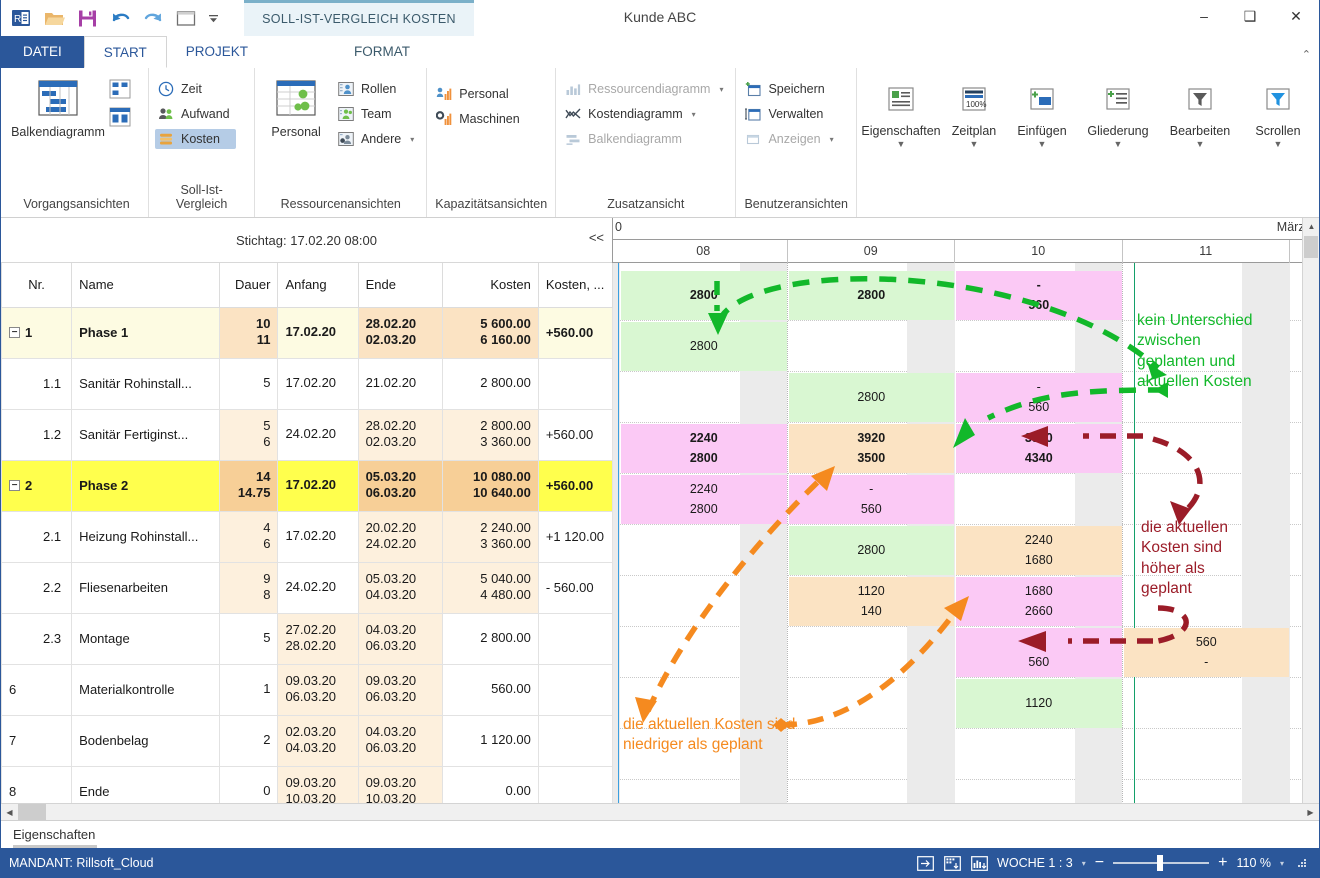  What do you see at coordinates (125, 52) in the screenshot?
I see `tab-start: START` at bounding box center [125, 52].